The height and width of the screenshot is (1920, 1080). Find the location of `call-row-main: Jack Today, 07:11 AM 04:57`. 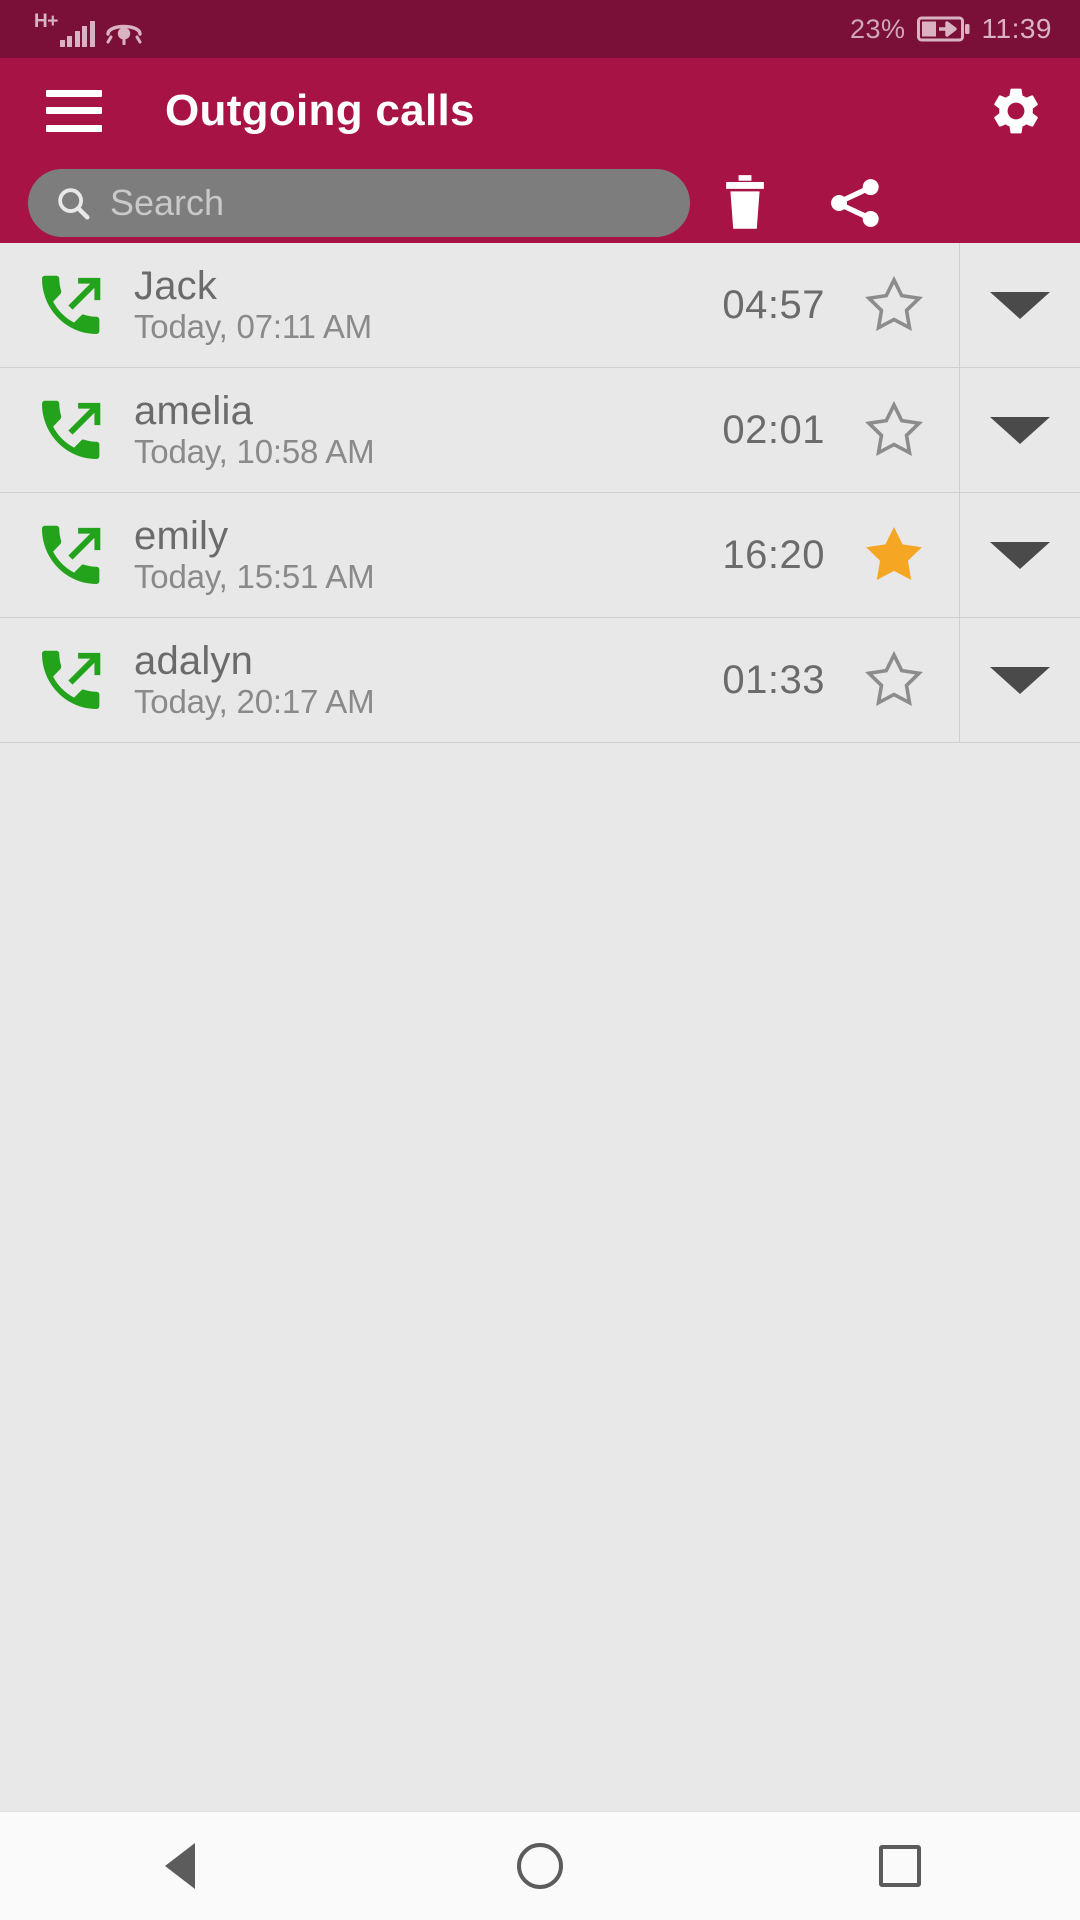

call-row-main: Jack Today, 07:11 AM 04:57 is located at coordinates (480, 305).